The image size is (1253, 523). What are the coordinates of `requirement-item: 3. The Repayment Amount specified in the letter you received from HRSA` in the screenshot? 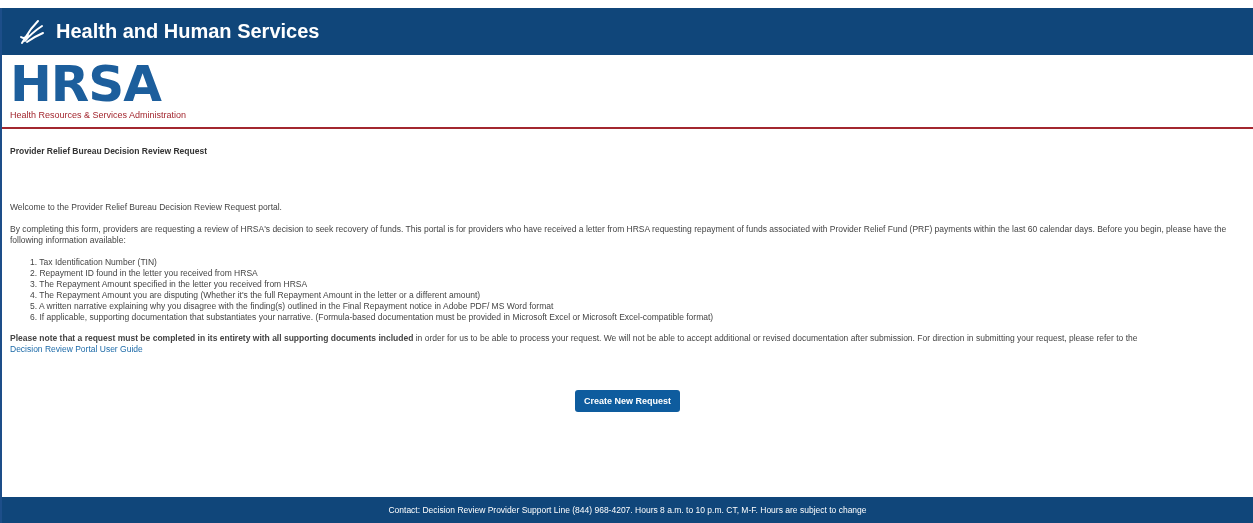 It's located at (169, 284).